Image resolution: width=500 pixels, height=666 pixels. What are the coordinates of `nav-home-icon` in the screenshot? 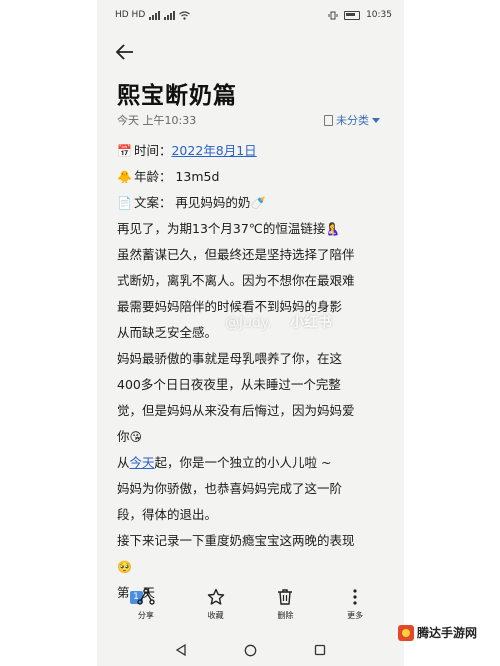 It's located at (250, 650).